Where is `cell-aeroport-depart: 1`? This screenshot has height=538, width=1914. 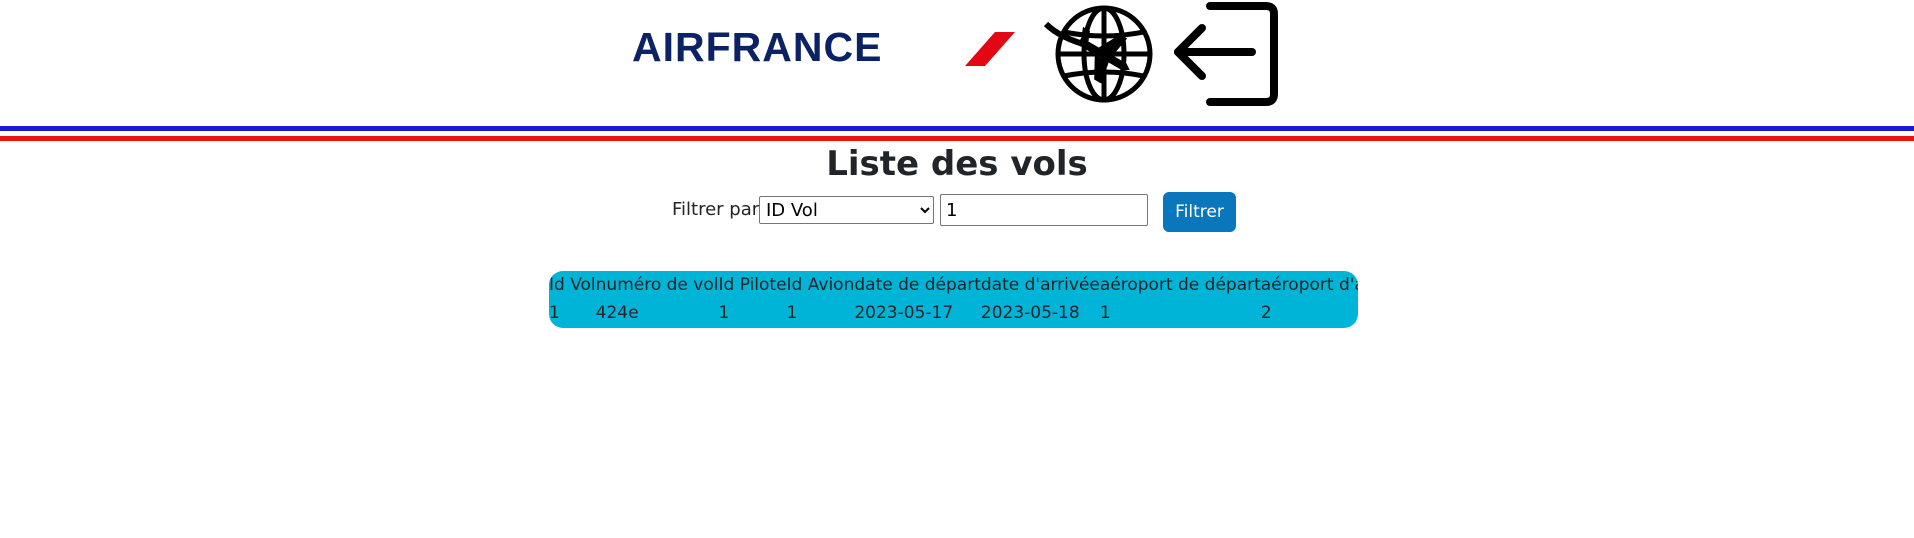
cell-aeroport-depart: 1 is located at coordinates (1105, 313).